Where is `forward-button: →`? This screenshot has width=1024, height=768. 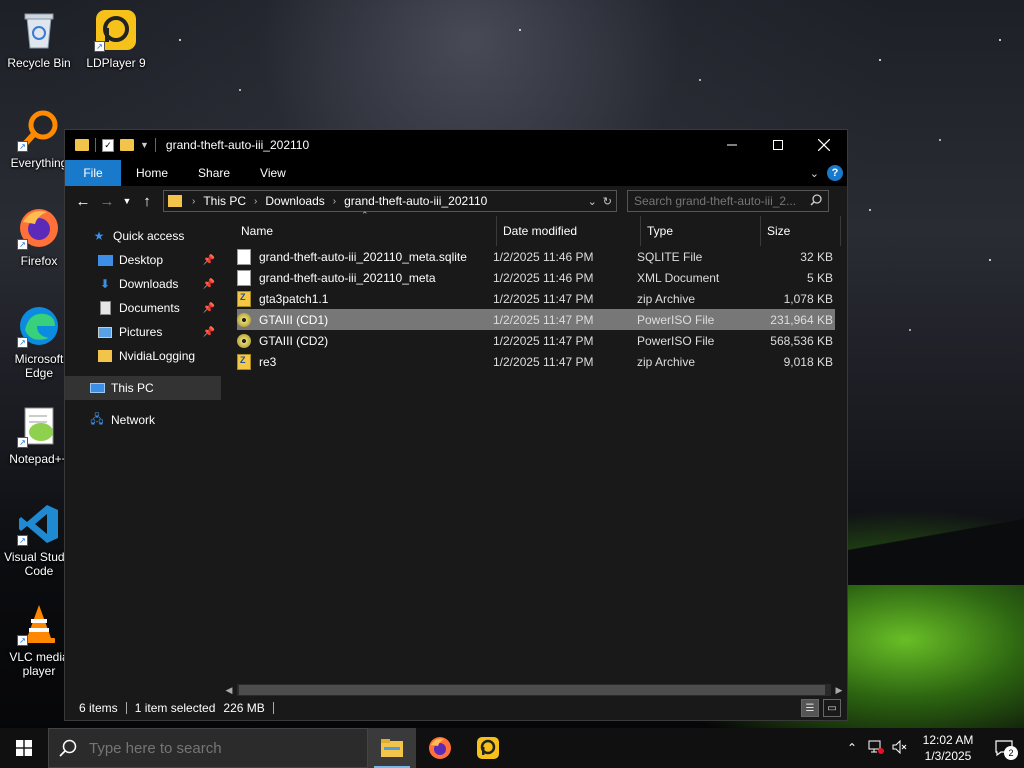
forward-button: → is located at coordinates (107, 201).